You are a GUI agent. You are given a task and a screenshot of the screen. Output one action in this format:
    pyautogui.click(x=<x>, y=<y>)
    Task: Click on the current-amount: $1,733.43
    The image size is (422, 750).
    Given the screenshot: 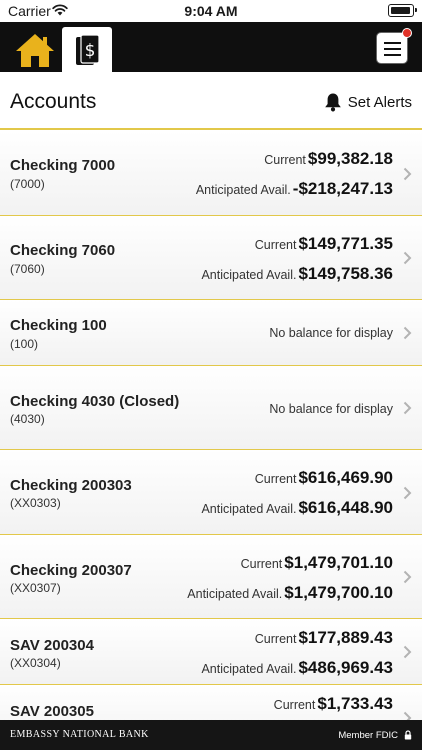 What is the action you would take?
    pyautogui.click(x=355, y=703)
    